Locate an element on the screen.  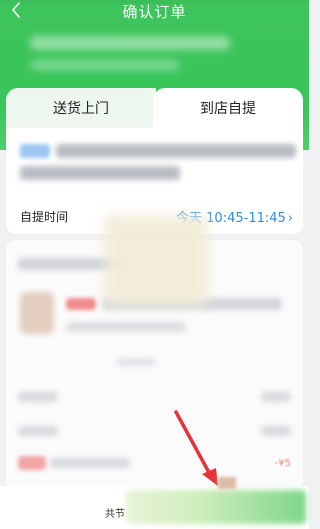
store-name-blurred is located at coordinates (176, 151).